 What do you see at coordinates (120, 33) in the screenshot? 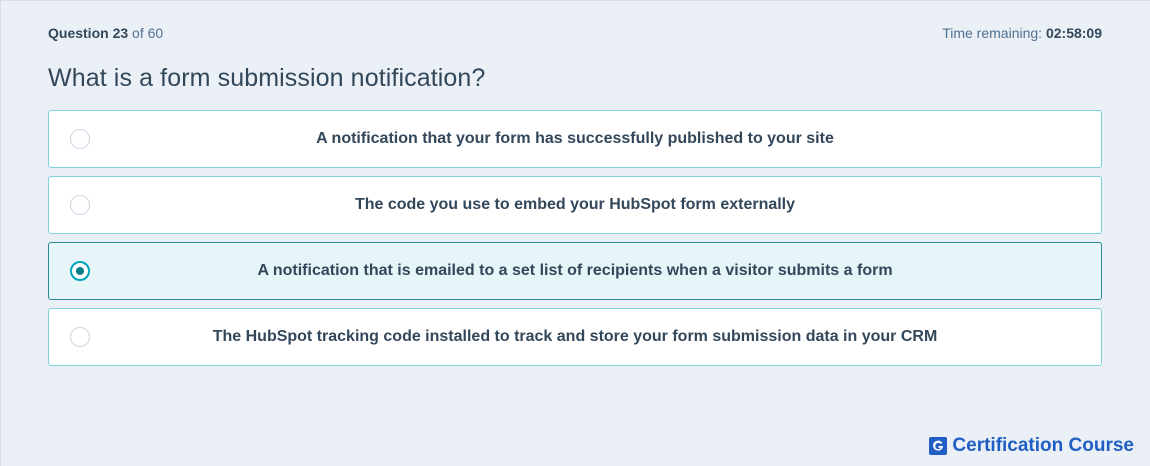
I see `question-number: 23` at bounding box center [120, 33].